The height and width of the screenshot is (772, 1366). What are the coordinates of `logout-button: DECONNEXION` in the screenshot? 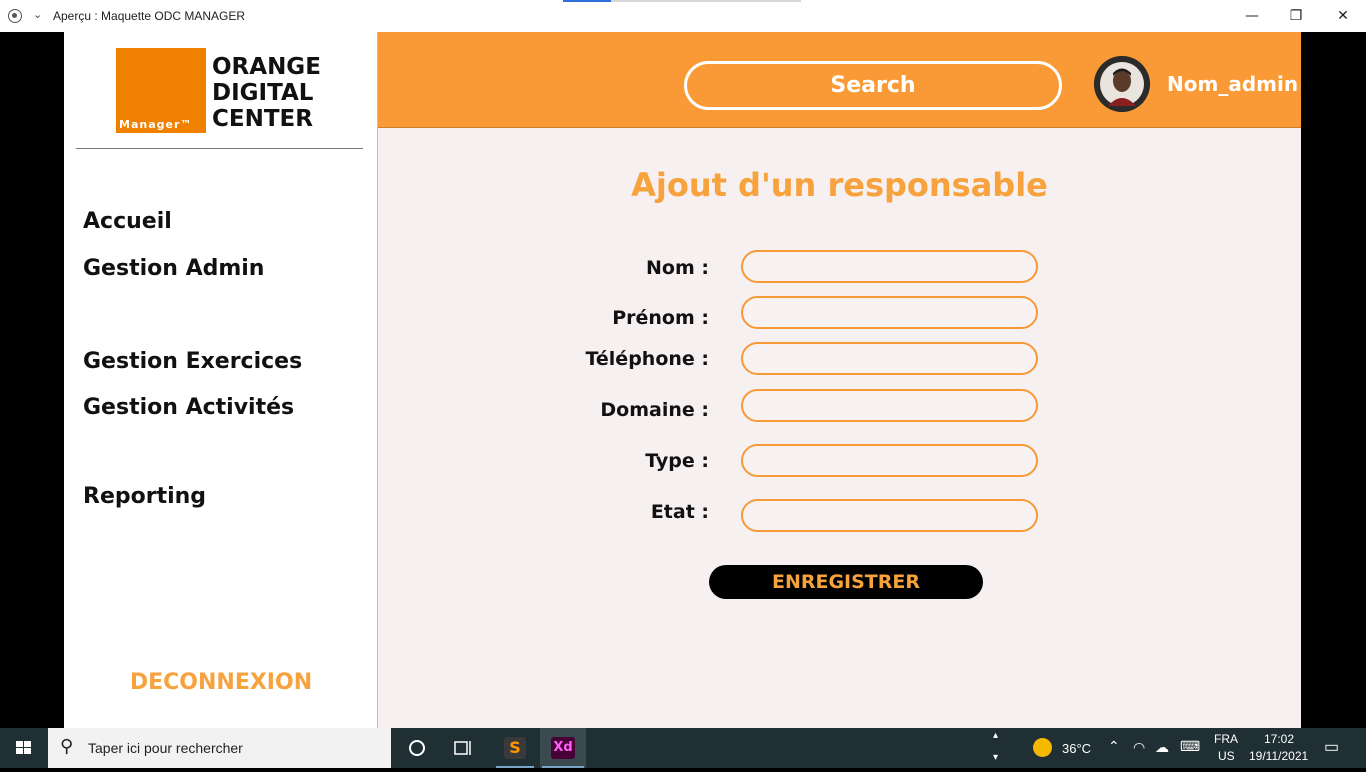 It's located at (221, 682).